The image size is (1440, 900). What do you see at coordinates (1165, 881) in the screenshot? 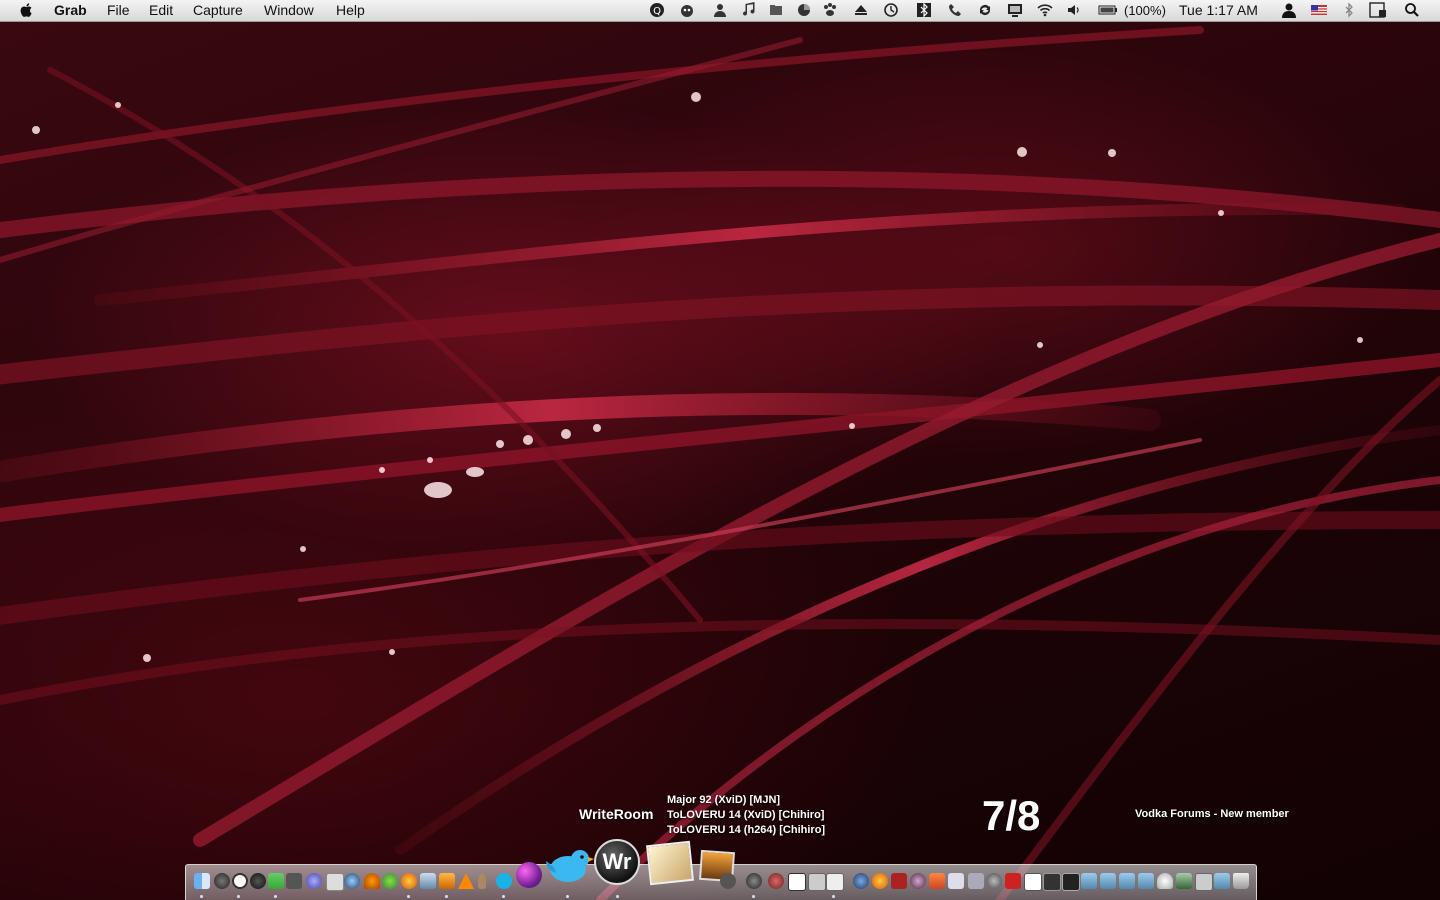
I see `bulb-app-icon` at bounding box center [1165, 881].